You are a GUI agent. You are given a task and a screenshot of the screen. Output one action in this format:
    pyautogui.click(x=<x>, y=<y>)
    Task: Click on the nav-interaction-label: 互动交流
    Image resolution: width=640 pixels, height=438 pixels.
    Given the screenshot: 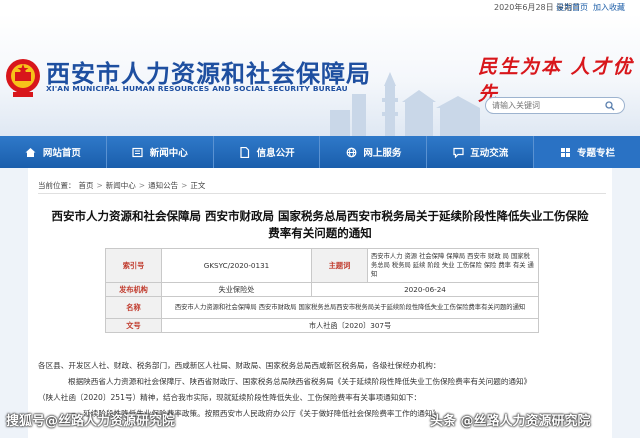 What is the action you would take?
    pyautogui.click(x=489, y=153)
    